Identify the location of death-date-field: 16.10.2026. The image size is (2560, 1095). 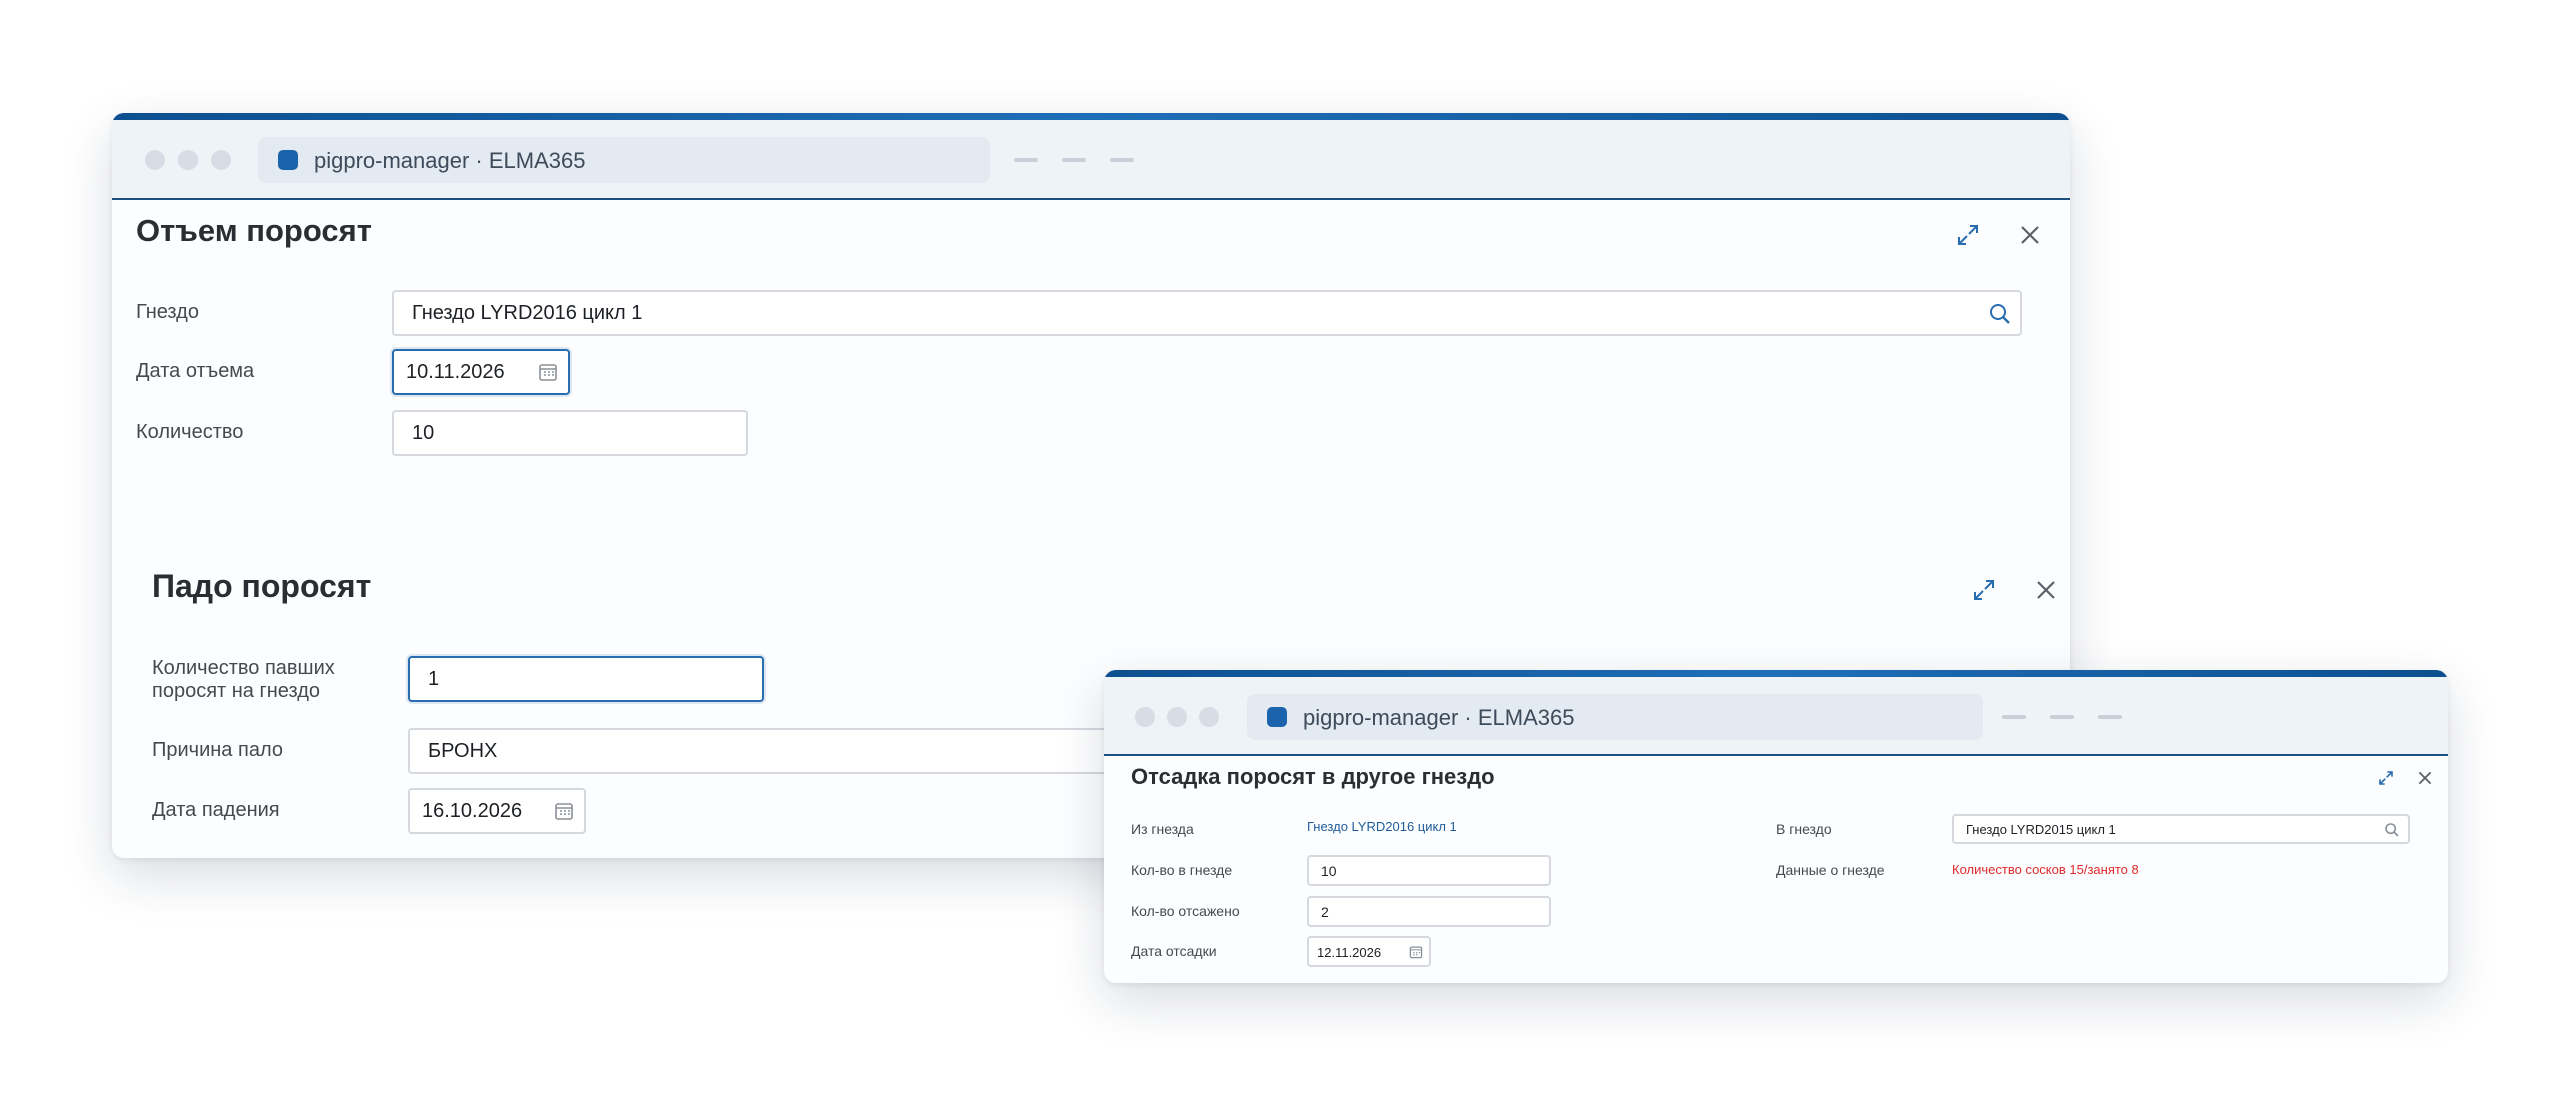
(497, 811).